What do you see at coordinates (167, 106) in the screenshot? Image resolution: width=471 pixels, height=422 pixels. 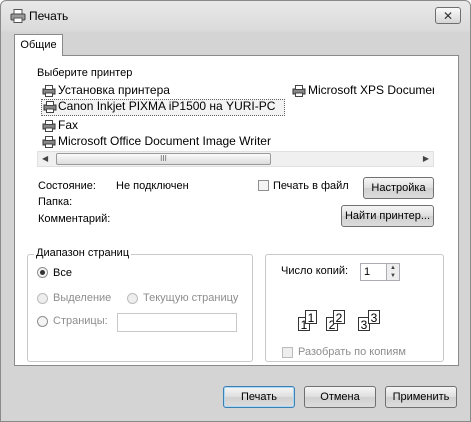 I see `printer-name: Canon Inkjet PIXMA iP1500 на YURI-PC` at bounding box center [167, 106].